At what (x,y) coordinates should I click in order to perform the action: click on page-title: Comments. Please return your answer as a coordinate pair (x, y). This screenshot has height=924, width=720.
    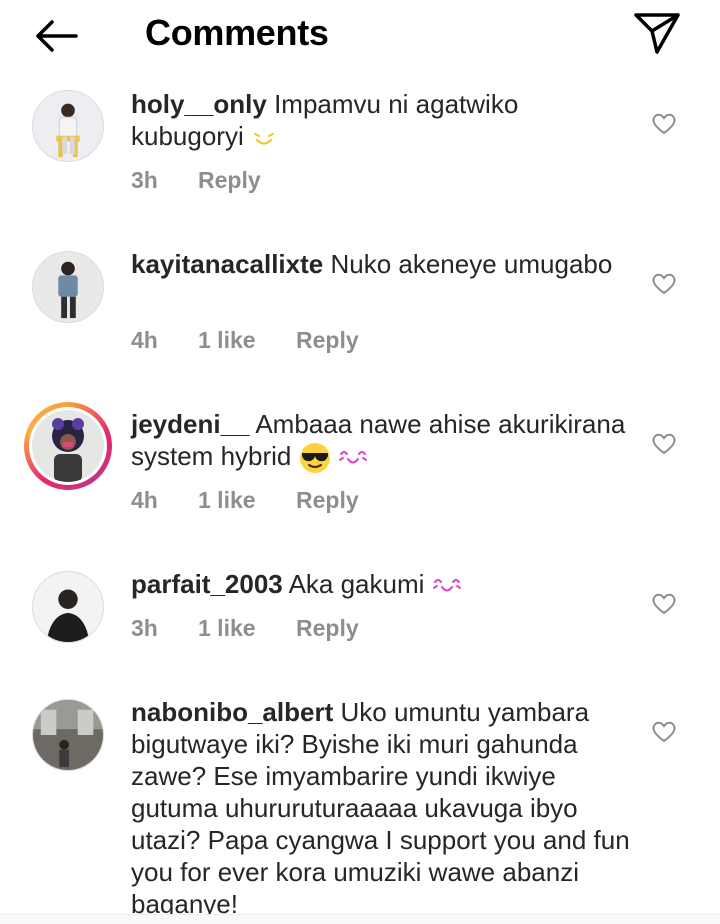
    Looking at the image, I should click on (237, 32).